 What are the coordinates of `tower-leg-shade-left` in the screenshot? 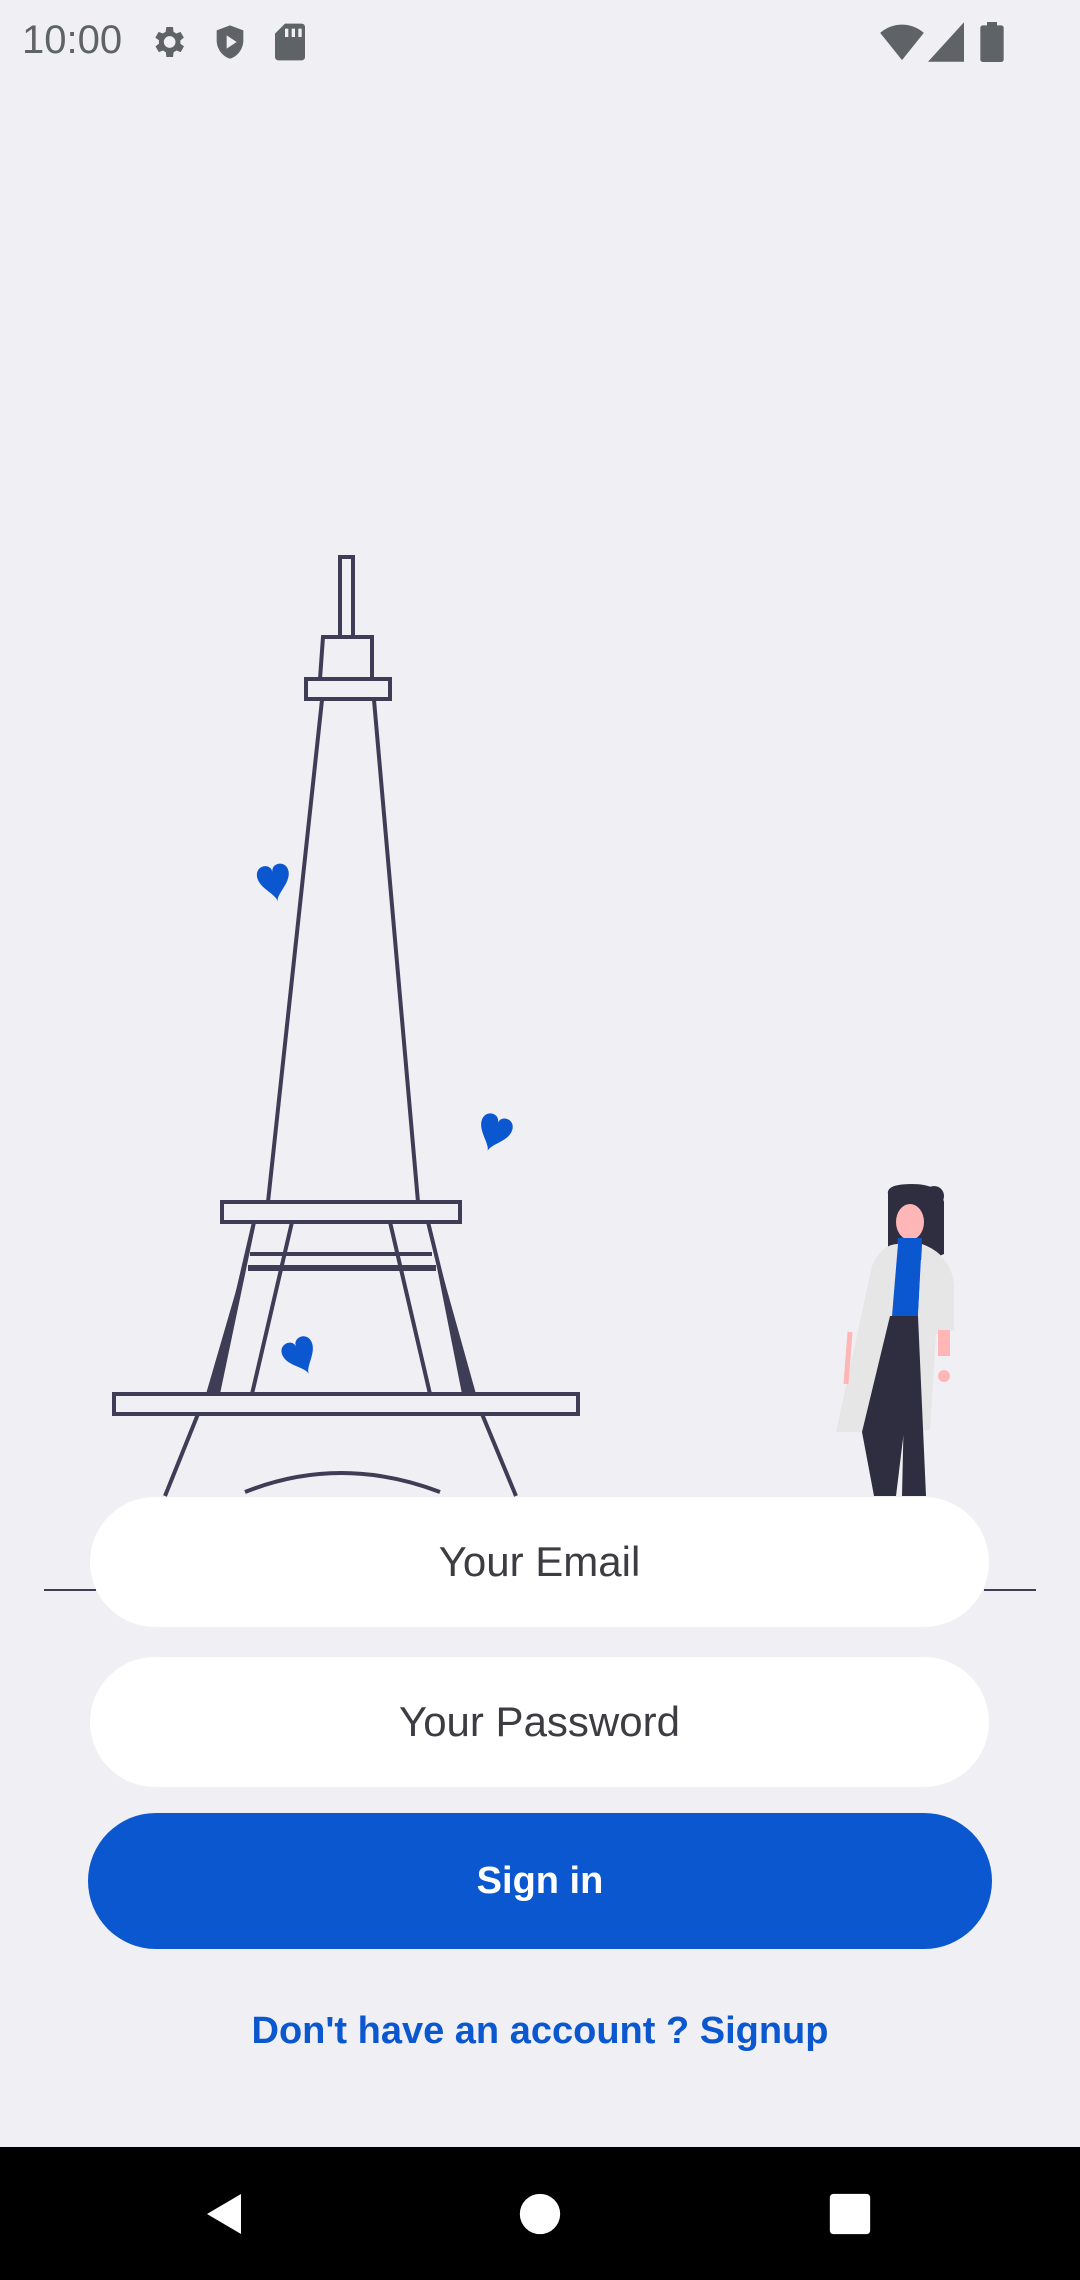 It's located at (231, 1308).